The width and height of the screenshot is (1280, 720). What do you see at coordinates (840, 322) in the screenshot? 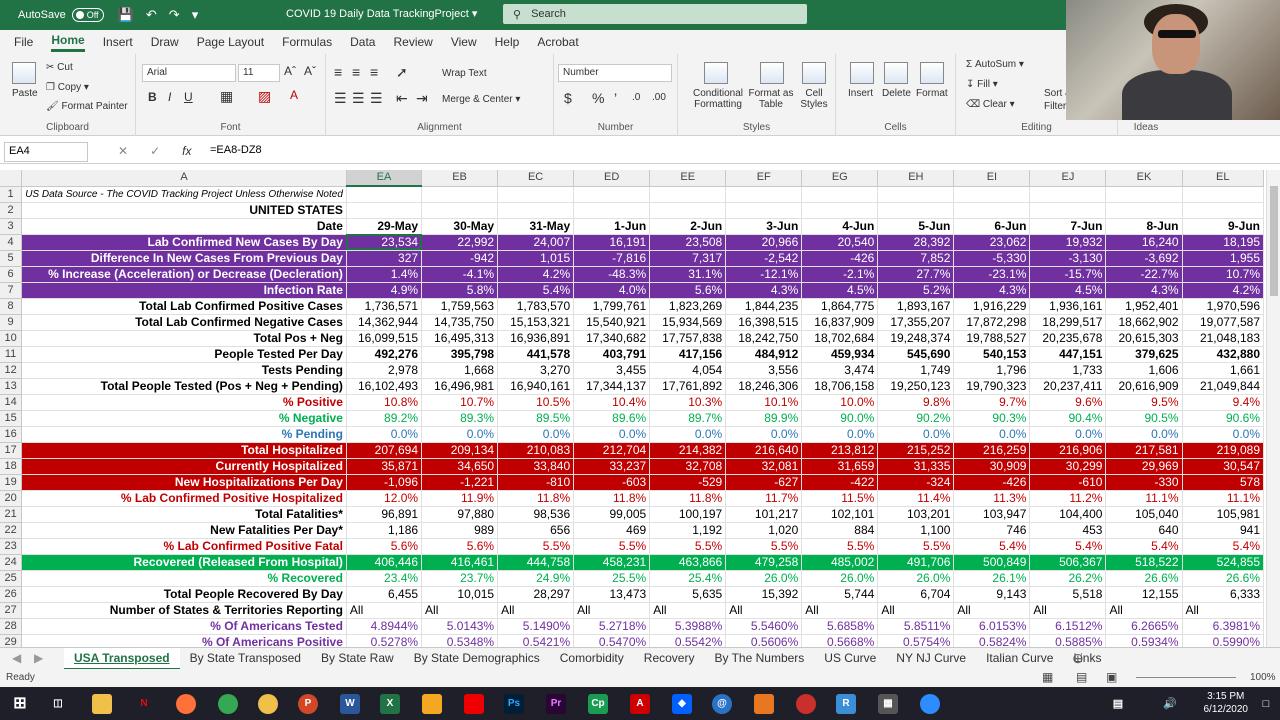
I see `data-cell: 16,837,909` at bounding box center [840, 322].